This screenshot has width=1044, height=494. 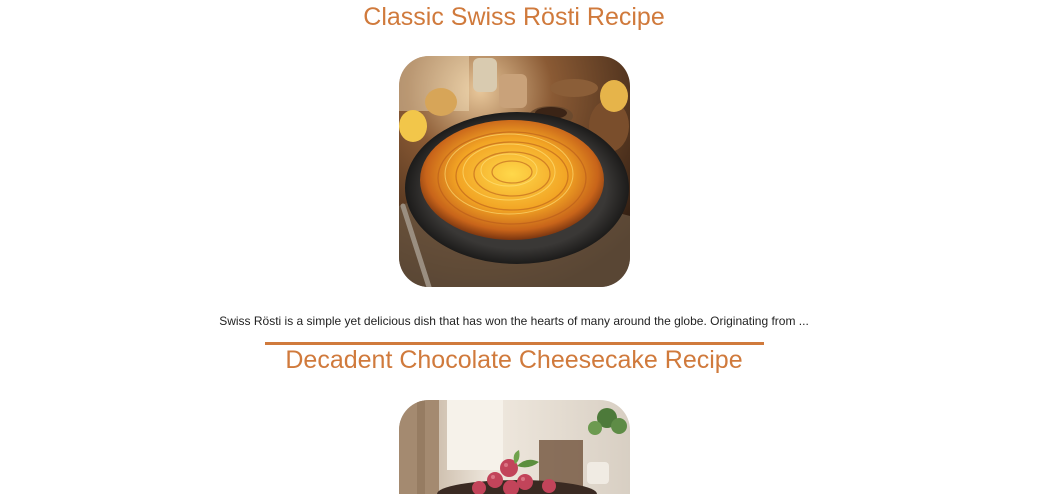 I want to click on recipe-title-cheesecake: Decadent Chocolate Cheesecake Recipe, so click(x=514, y=360).